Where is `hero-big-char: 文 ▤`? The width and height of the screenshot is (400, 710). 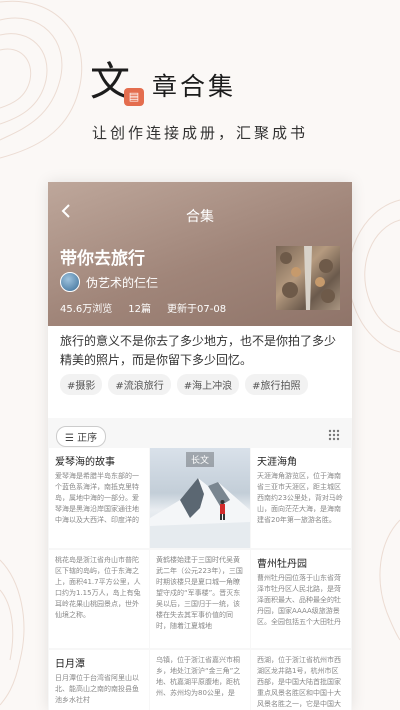
hero-big-char: 文 ▤ is located at coordinates (117, 84).